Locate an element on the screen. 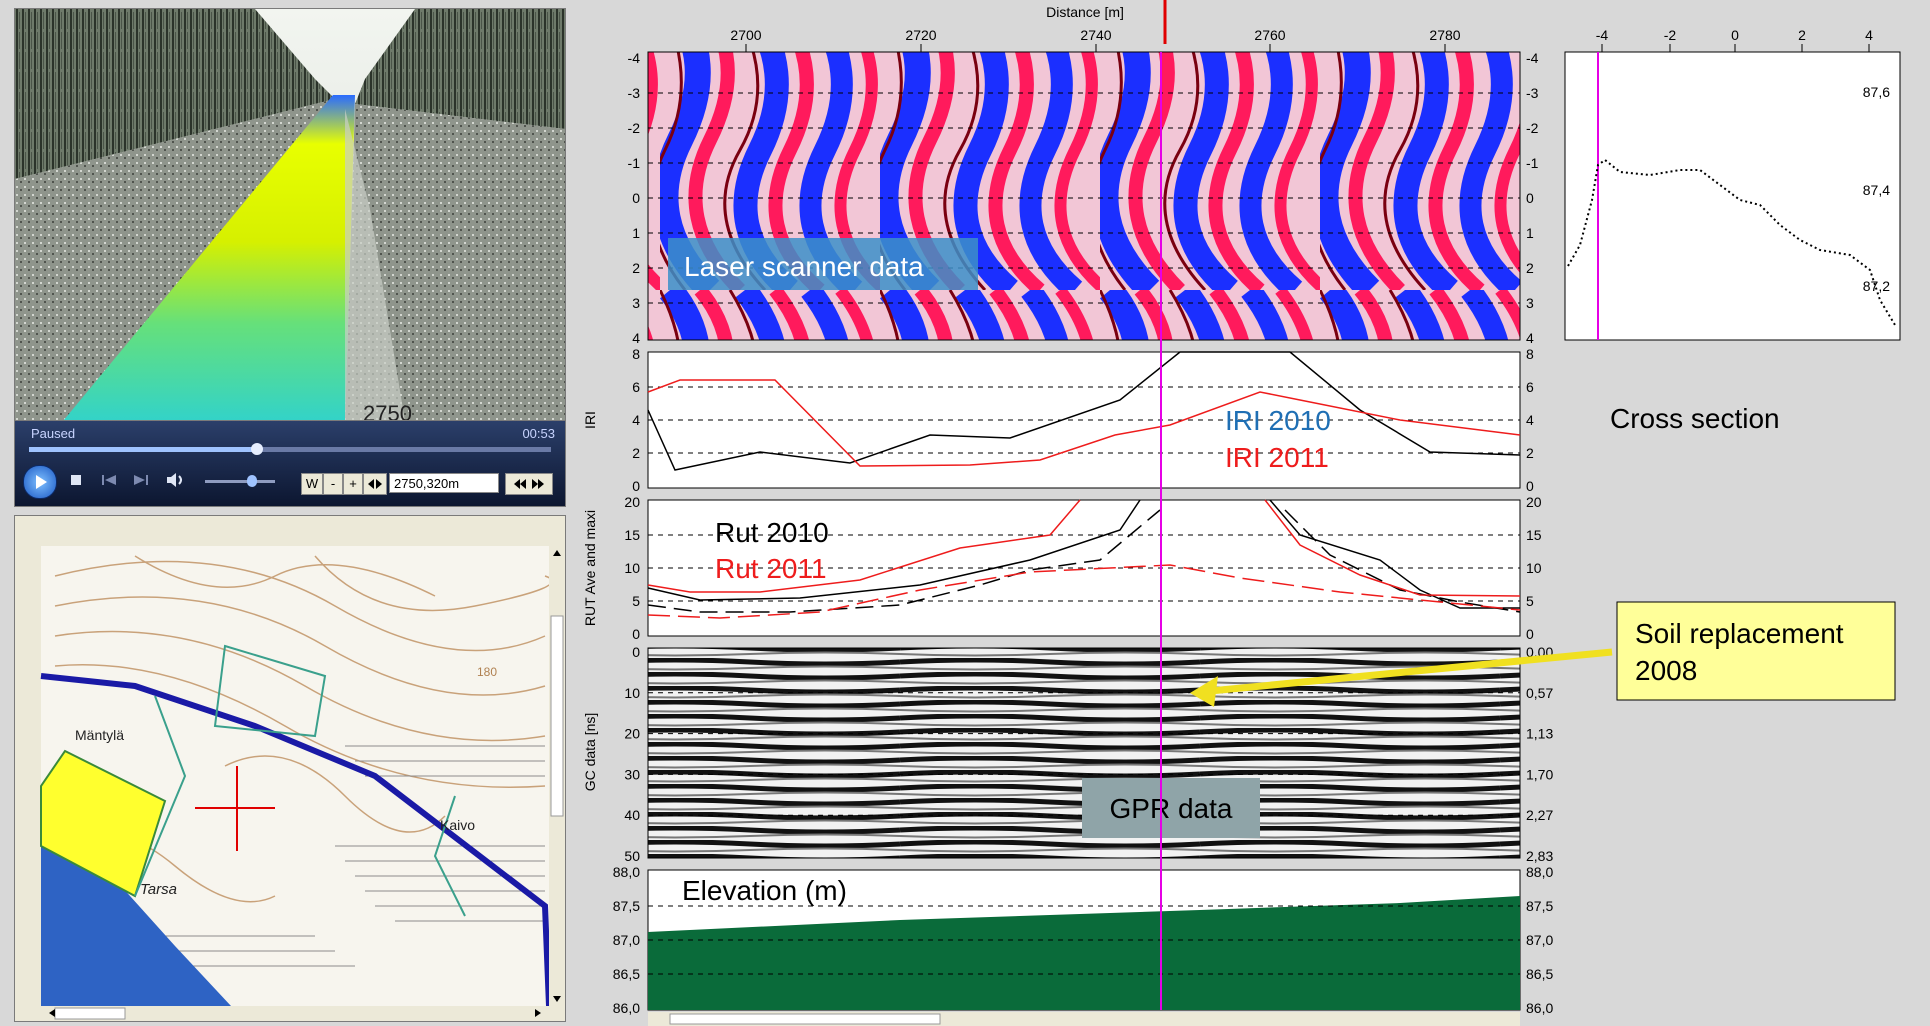 The height and width of the screenshot is (1026, 1930). rut-tick-right: 20 is located at coordinates (1534, 502).